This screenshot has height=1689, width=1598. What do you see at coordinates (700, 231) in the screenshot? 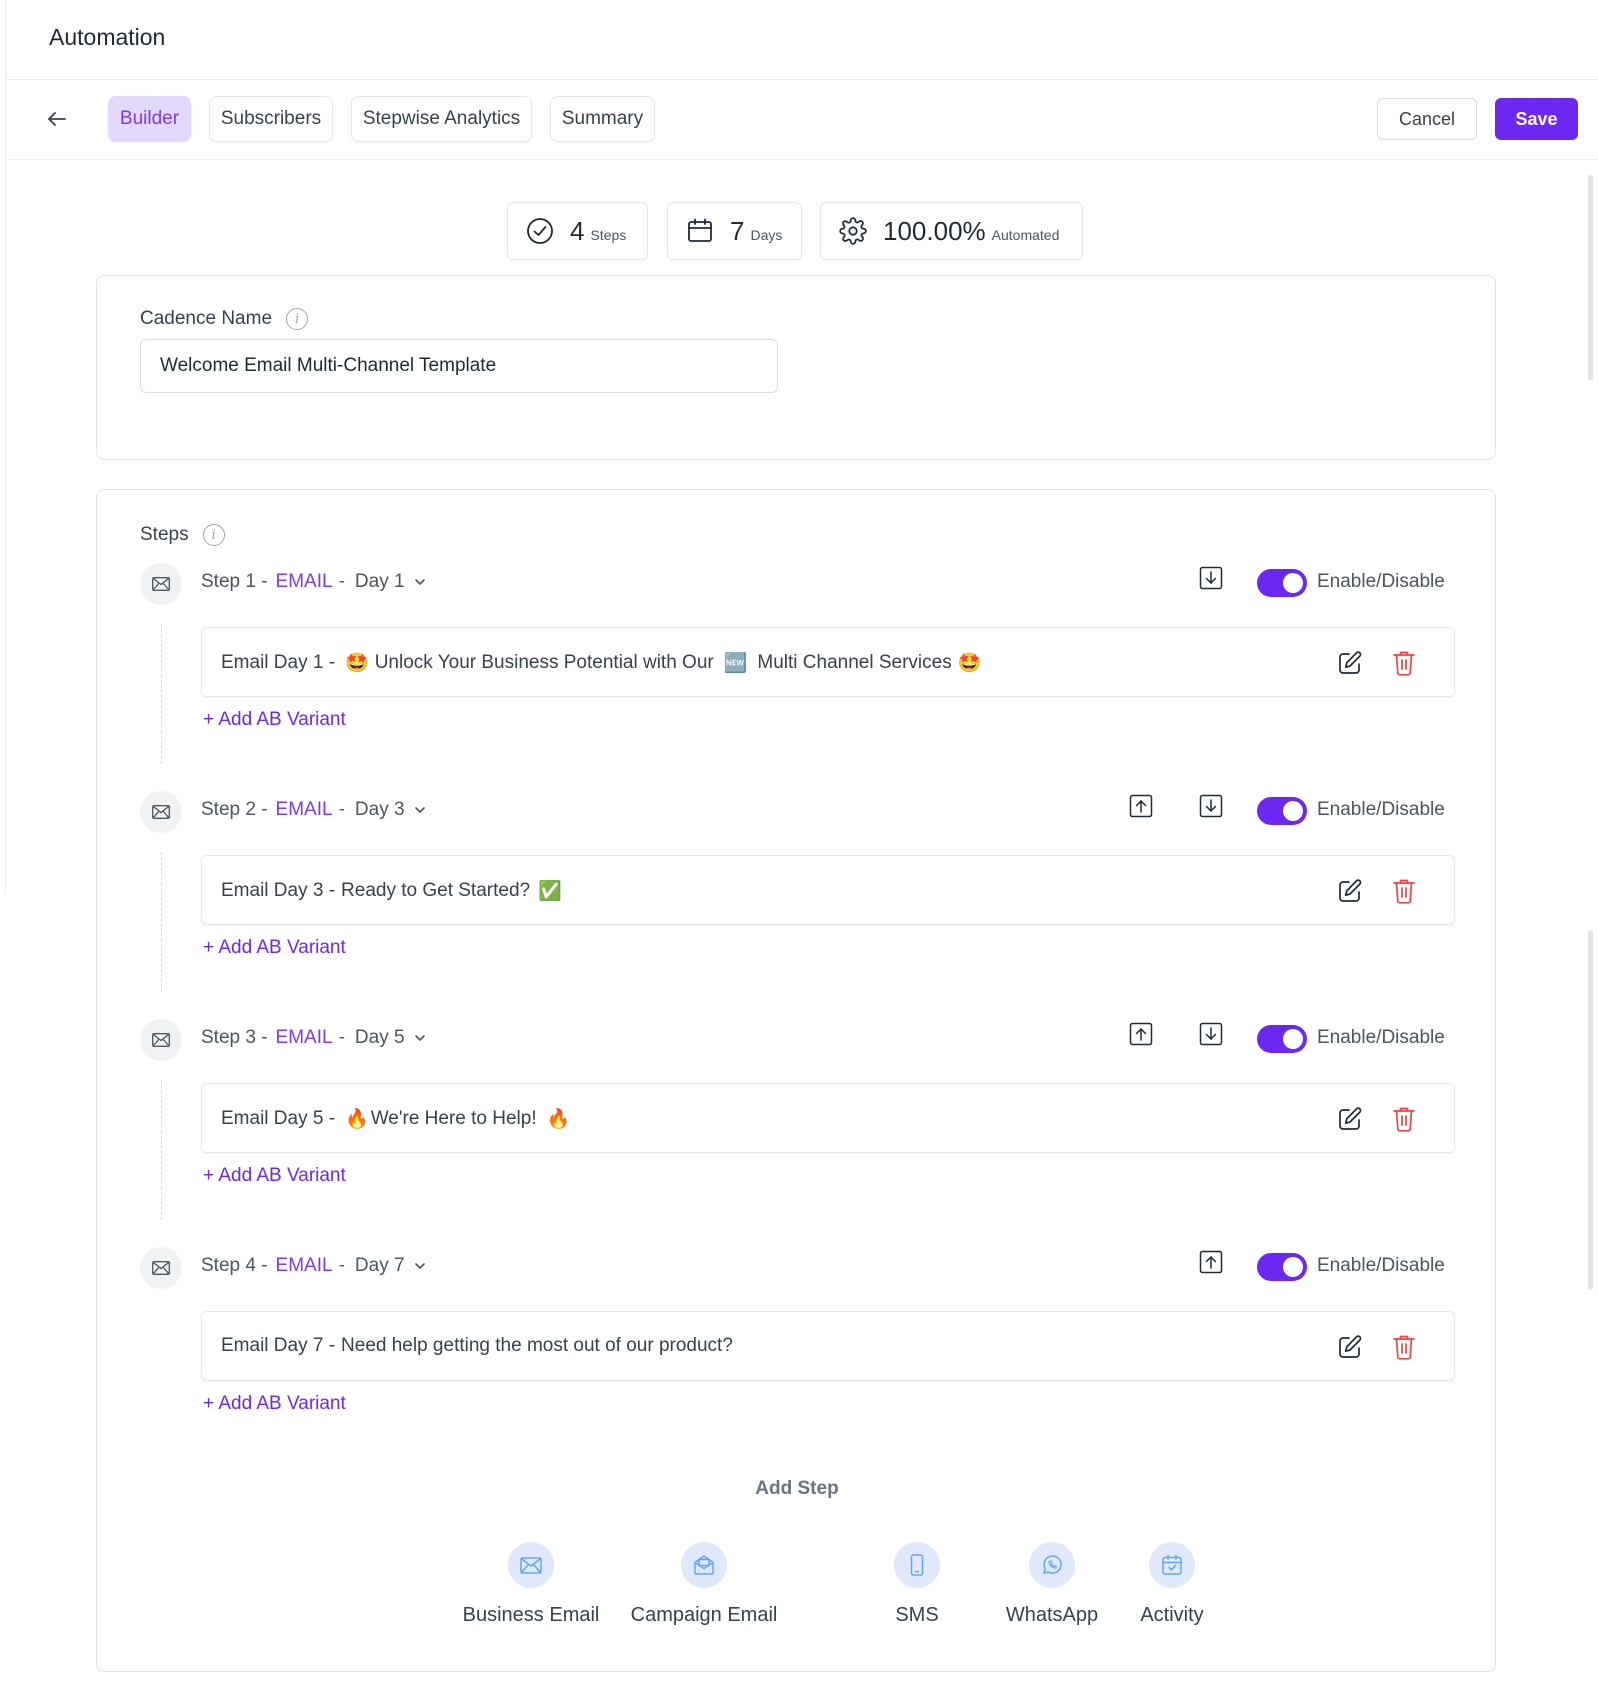
I see `calendar-icon` at bounding box center [700, 231].